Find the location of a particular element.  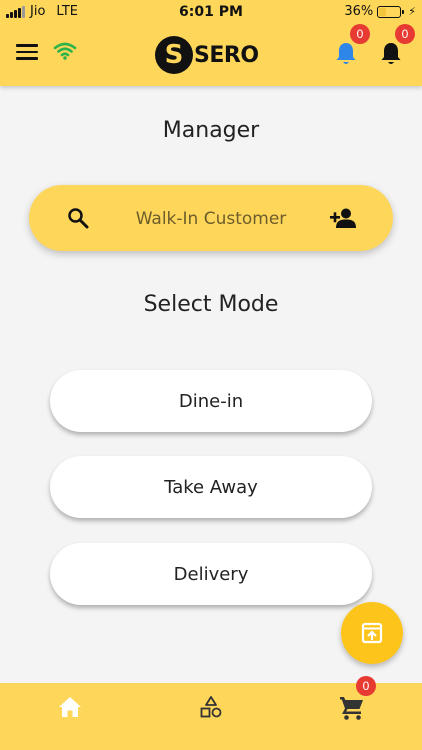

battery-icon is located at coordinates (391, 11).